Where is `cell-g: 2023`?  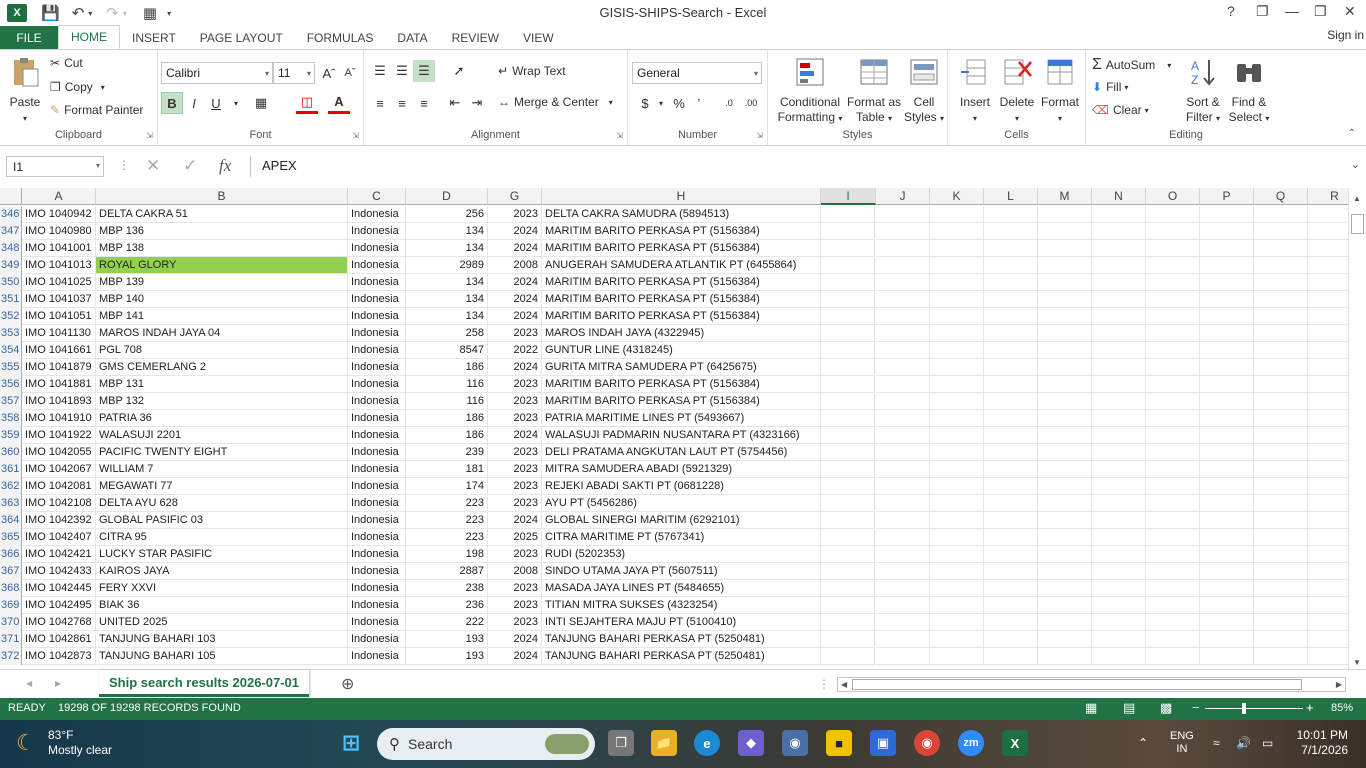
cell-g: 2023 is located at coordinates (515, 333).